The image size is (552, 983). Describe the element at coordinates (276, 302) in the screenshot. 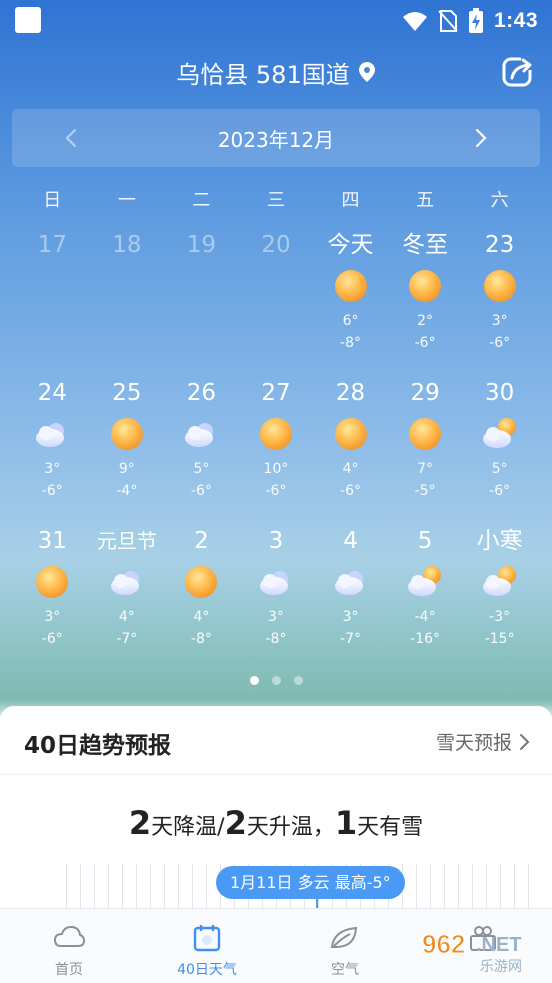

I see `calendar-day: 20` at that location.